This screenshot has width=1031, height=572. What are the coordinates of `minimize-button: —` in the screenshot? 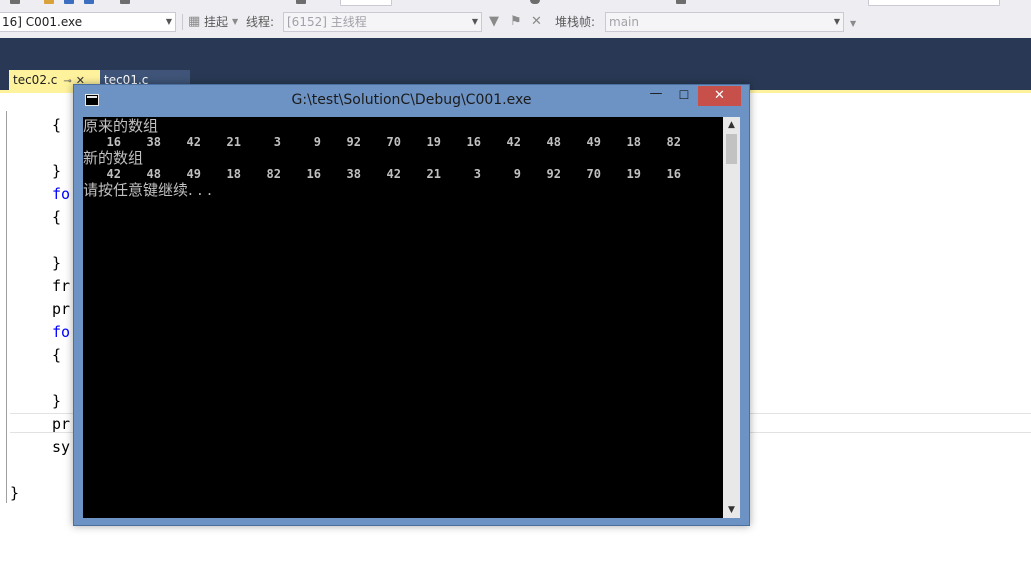 It's located at (656, 96).